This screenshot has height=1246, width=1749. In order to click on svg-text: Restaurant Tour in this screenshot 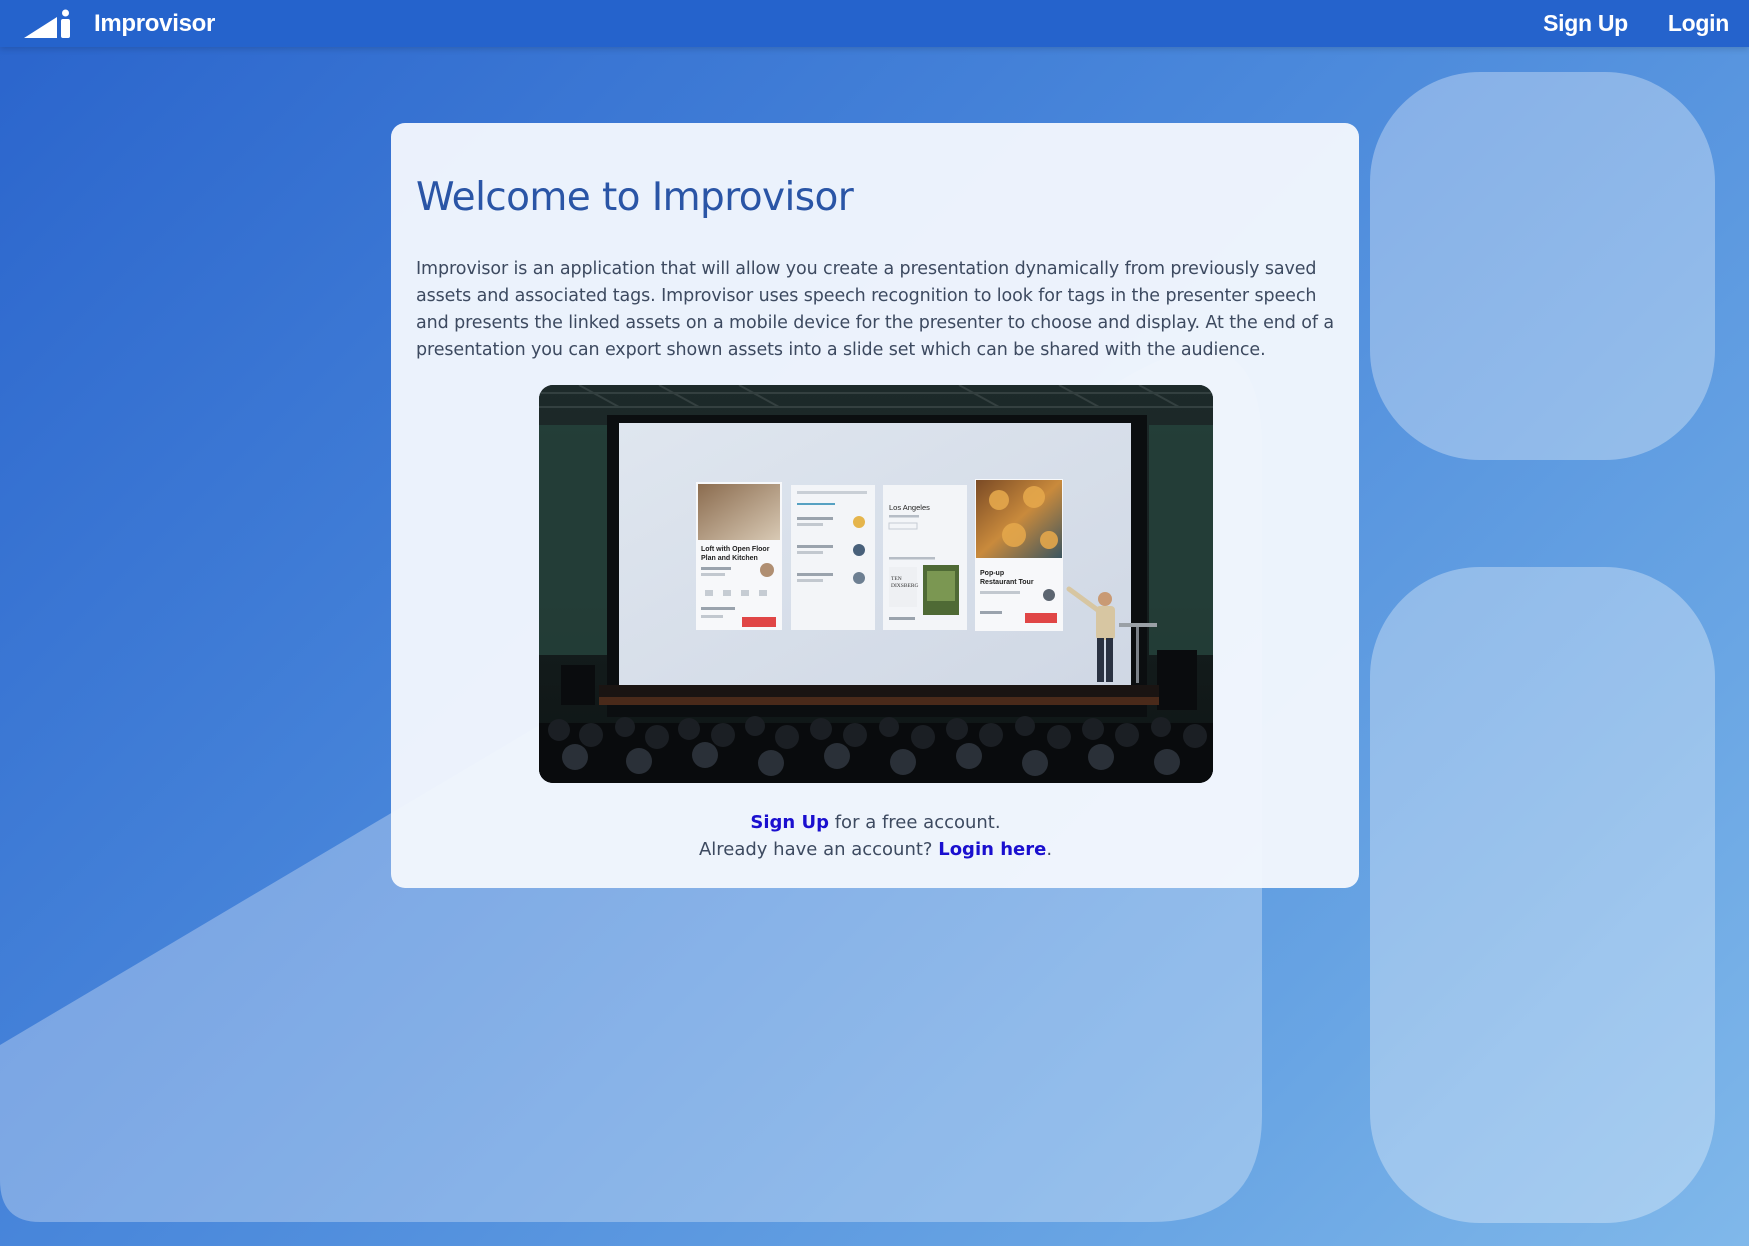, I will do `click(1007, 582)`.